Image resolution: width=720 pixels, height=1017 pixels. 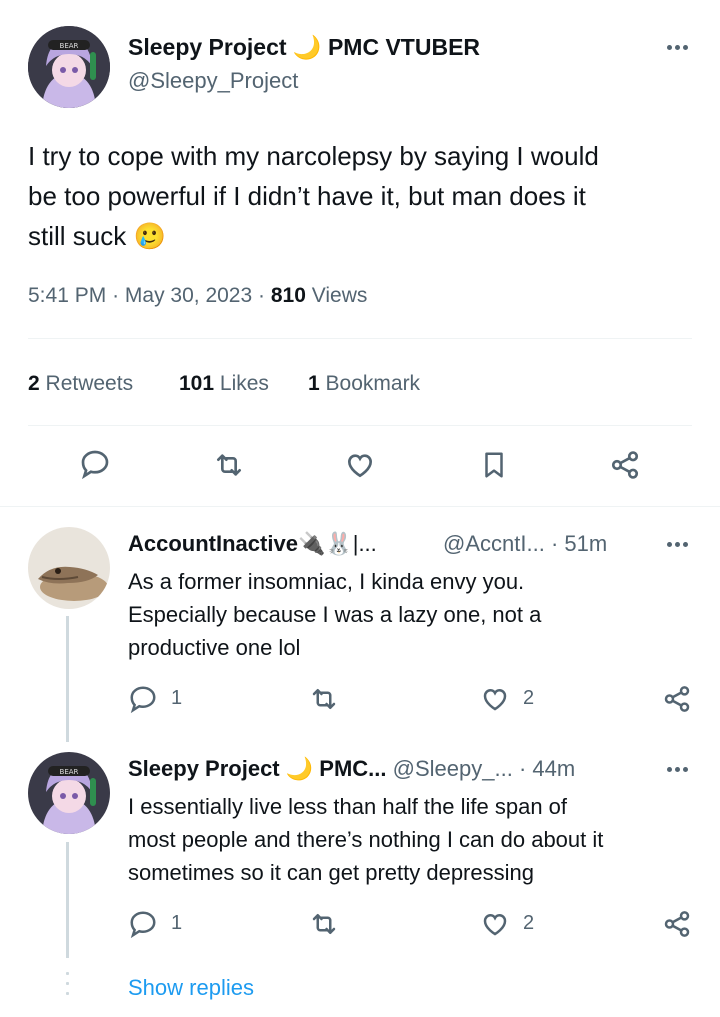 I want to click on bookmarks-label: Bookmark, so click(x=373, y=383).